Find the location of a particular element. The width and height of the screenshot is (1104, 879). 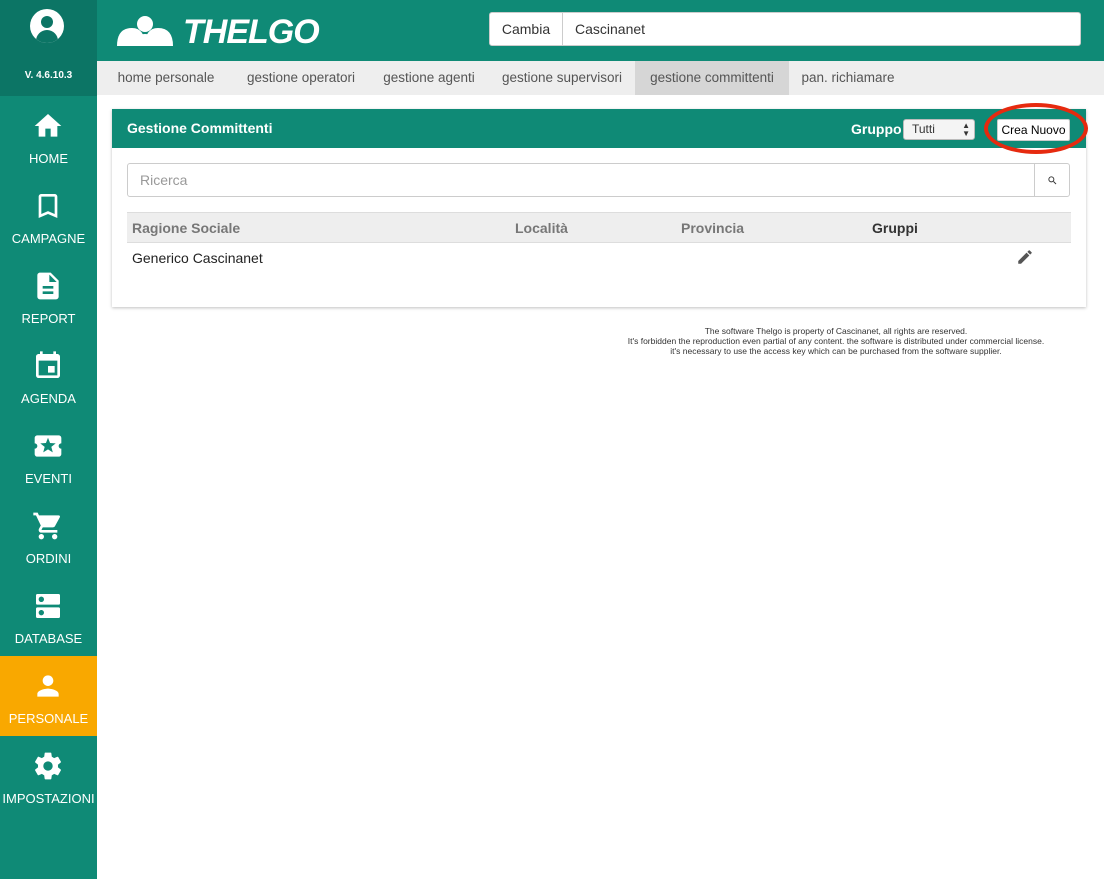

gruppo-label: Gruppo is located at coordinates (876, 129).